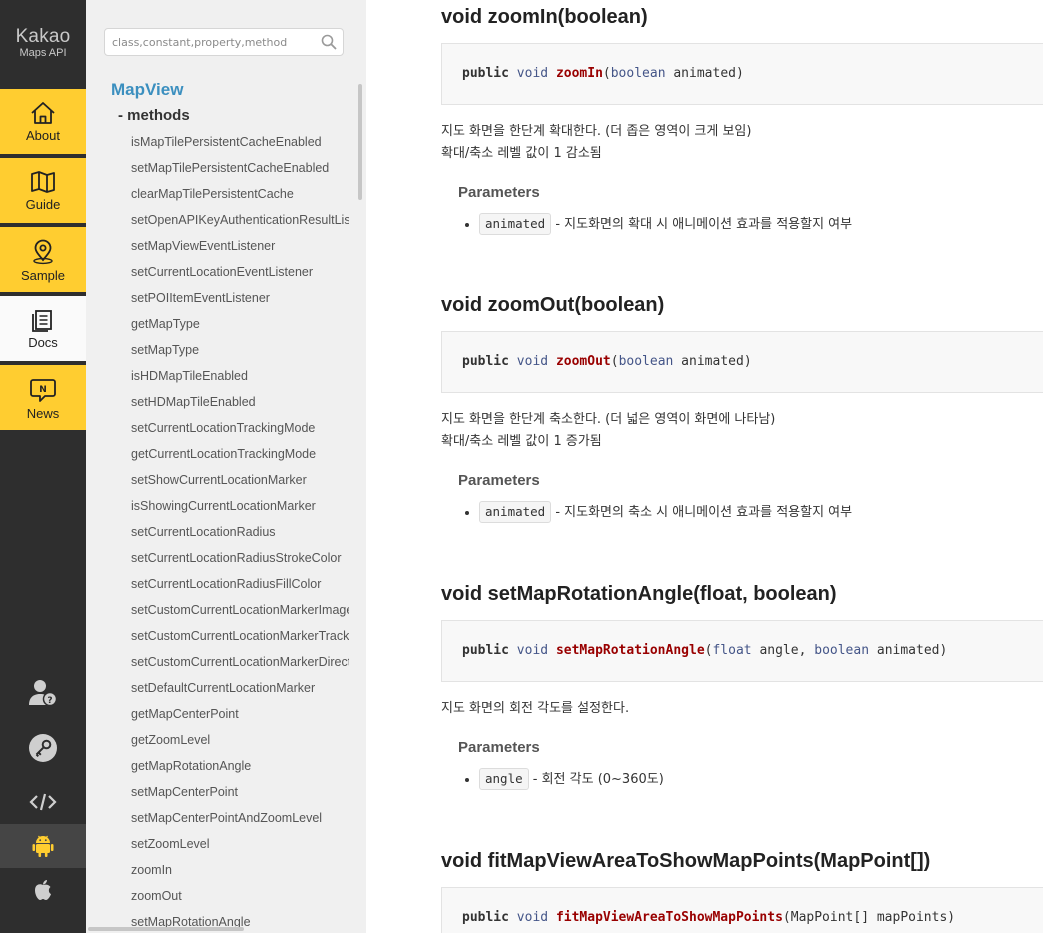  Describe the element at coordinates (240, 796) in the screenshot. I see `method-link: setMapCenterPoint` at that location.